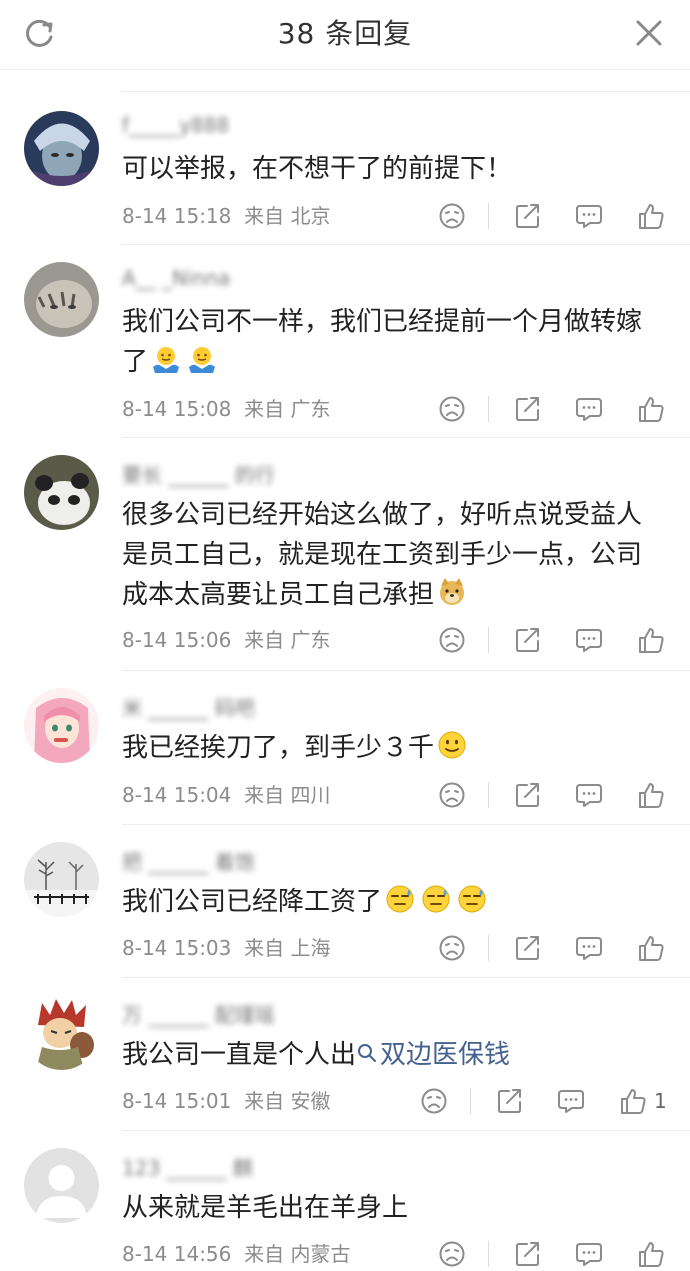  What do you see at coordinates (287, 795) in the screenshot?
I see `comment-location: 来自 四川` at bounding box center [287, 795].